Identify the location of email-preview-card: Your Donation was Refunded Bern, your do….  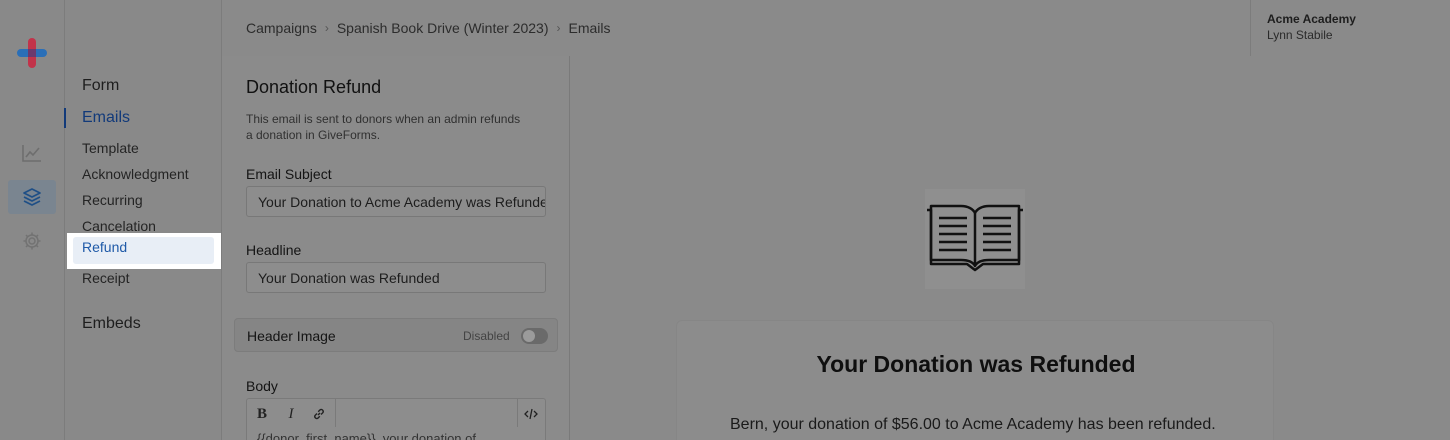
(975, 380).